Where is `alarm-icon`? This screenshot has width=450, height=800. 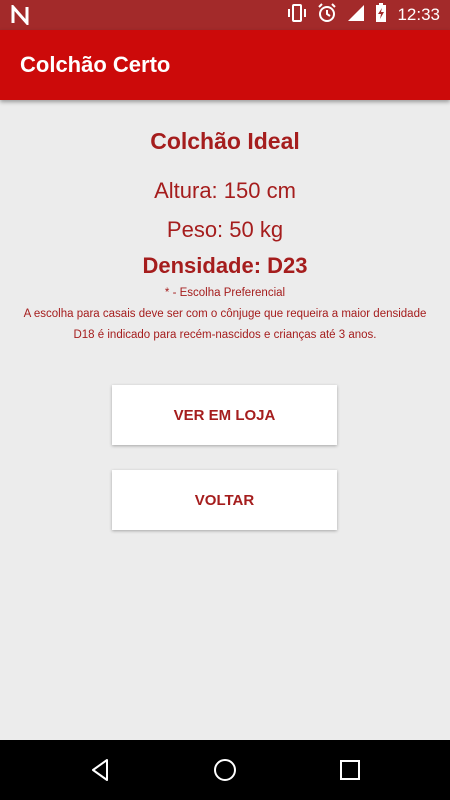 alarm-icon is located at coordinates (327, 15).